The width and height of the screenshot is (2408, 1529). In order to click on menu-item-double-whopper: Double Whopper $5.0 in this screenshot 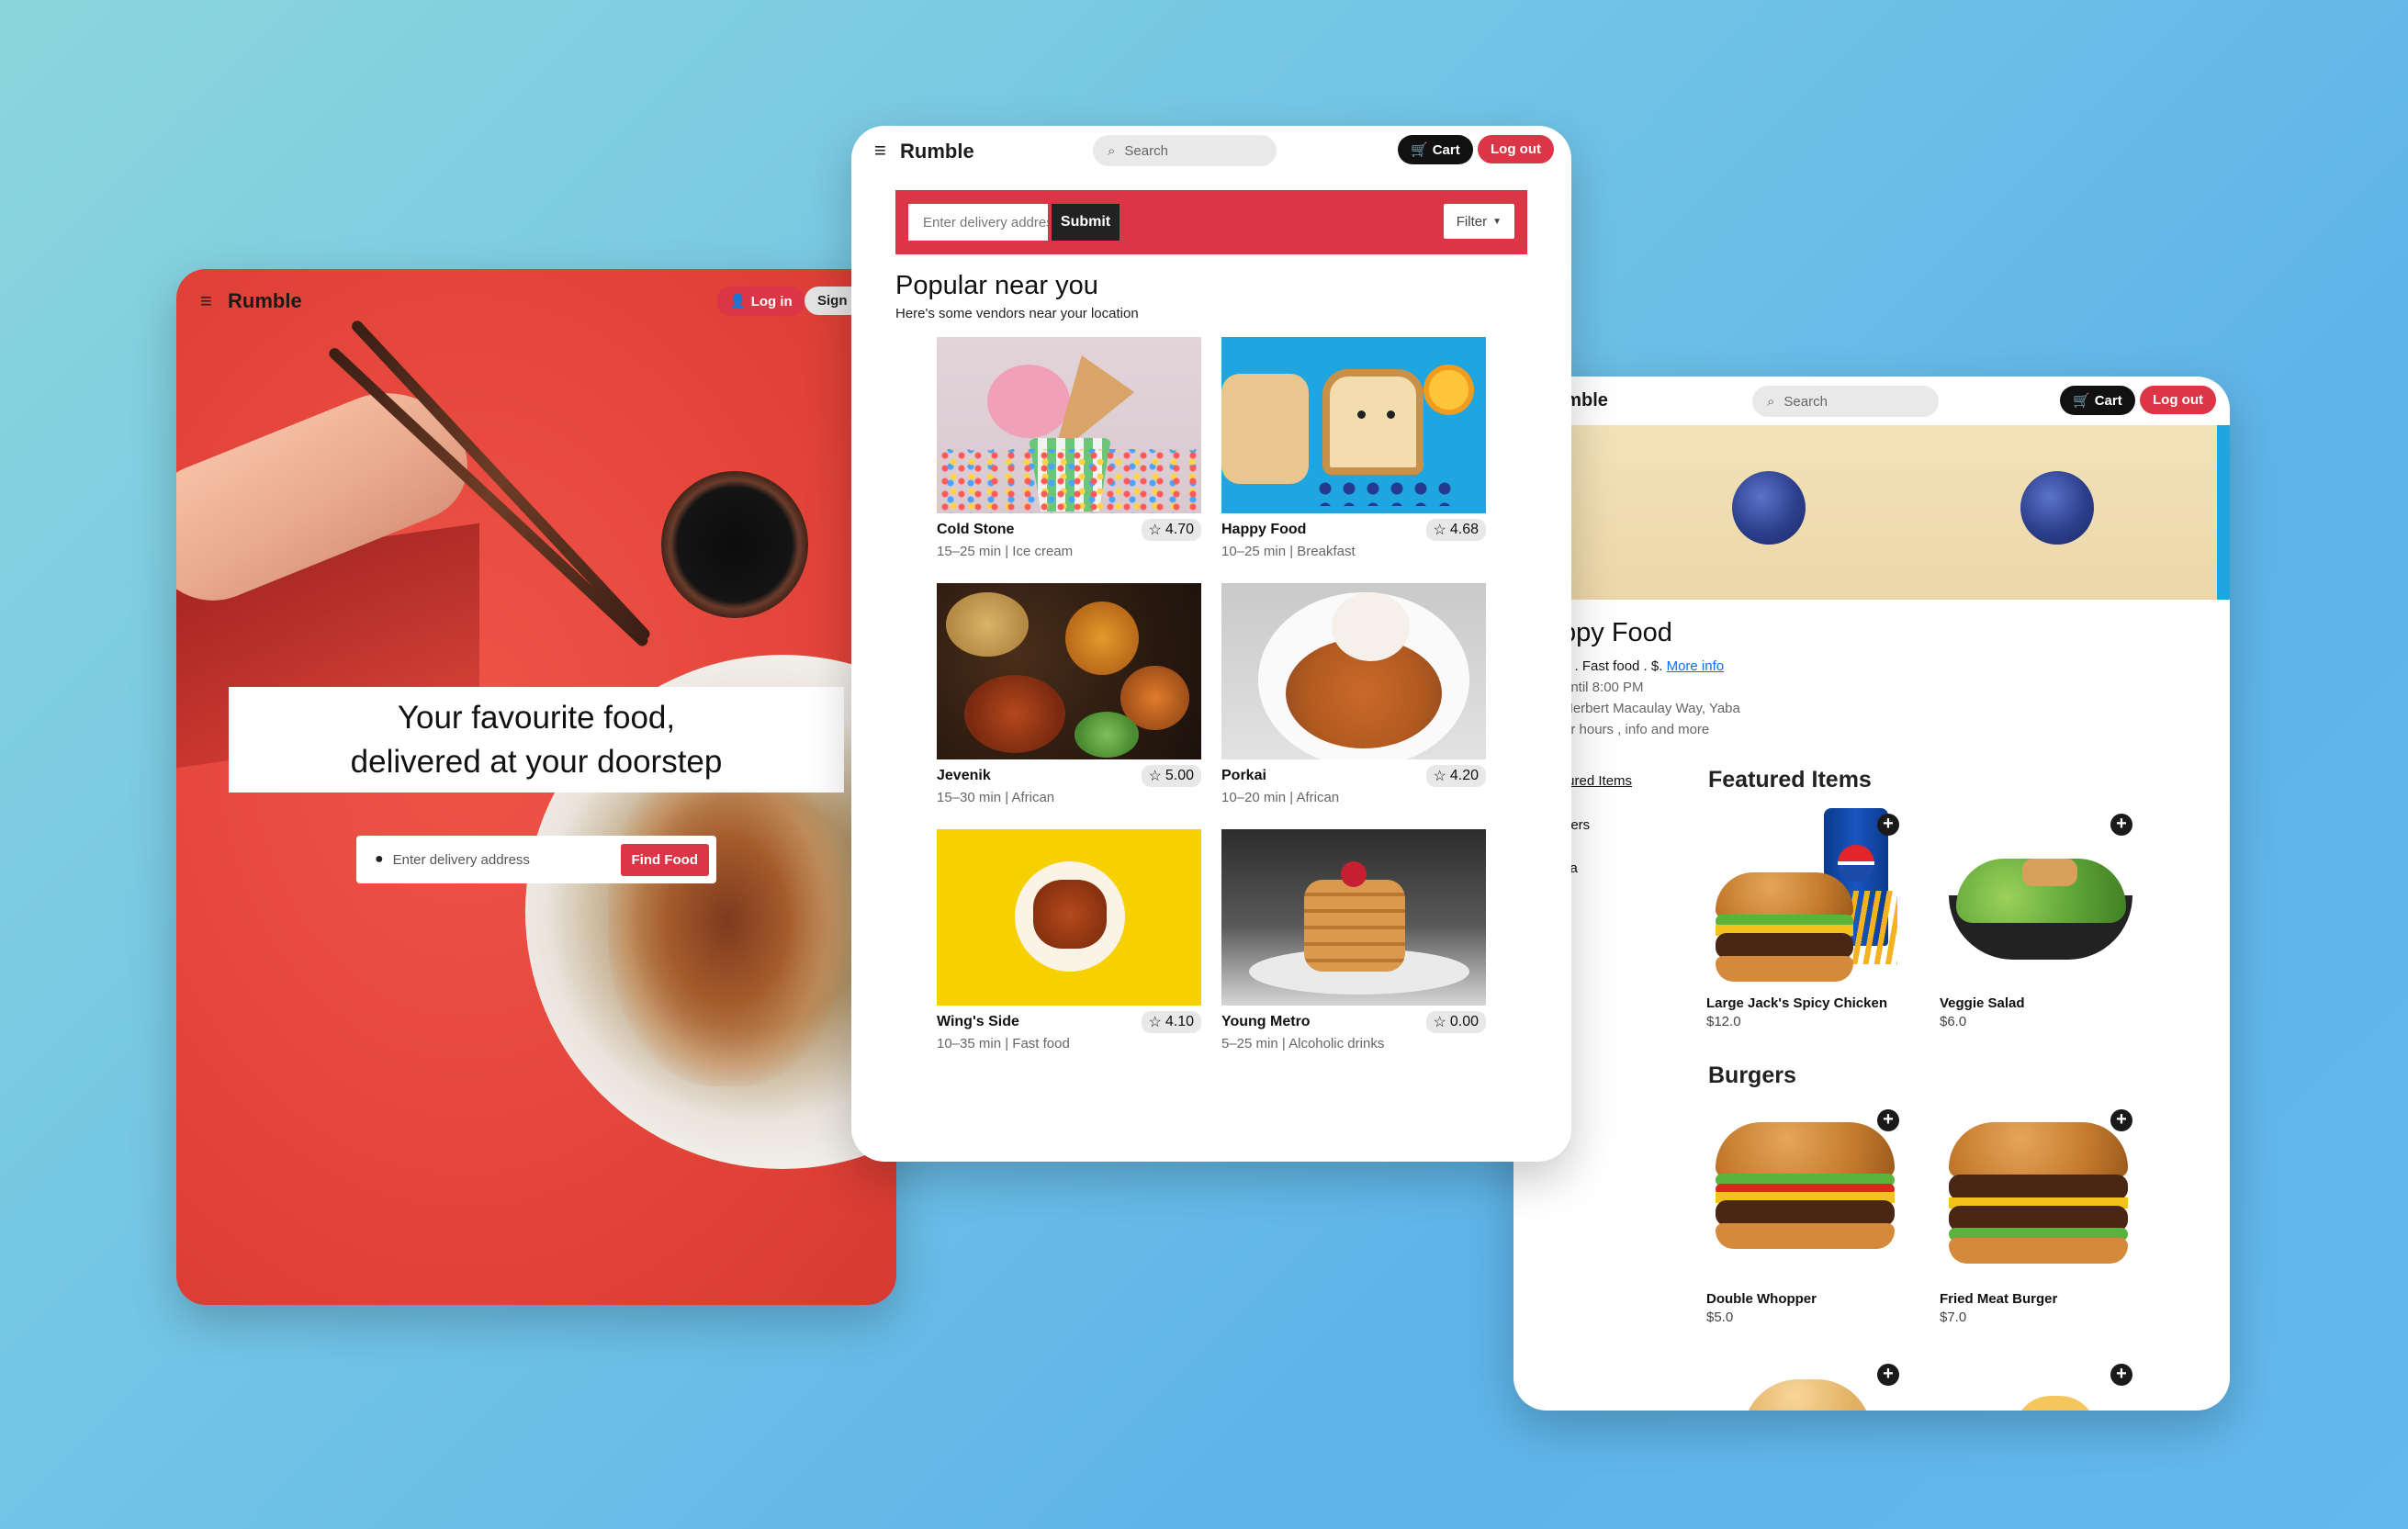, I will do `click(1807, 1214)`.